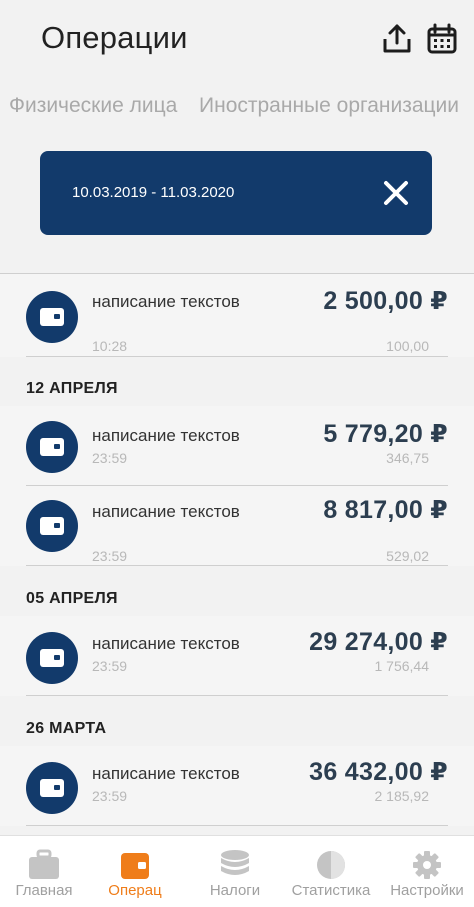 Image resolution: width=474 pixels, height=907 pixels. Describe the element at coordinates (236, 193) in the screenshot. I see `date-filter-chip: 10.03.2019 - 11.03.2020` at that location.